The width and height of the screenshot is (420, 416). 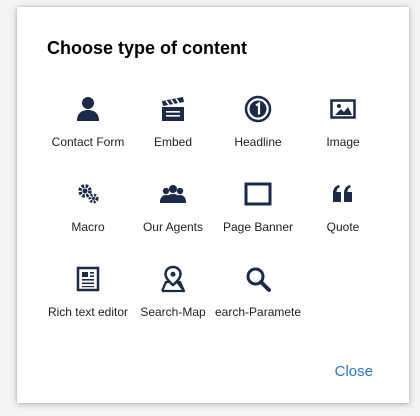 I want to click on banner-frame-icon, so click(x=258, y=194).